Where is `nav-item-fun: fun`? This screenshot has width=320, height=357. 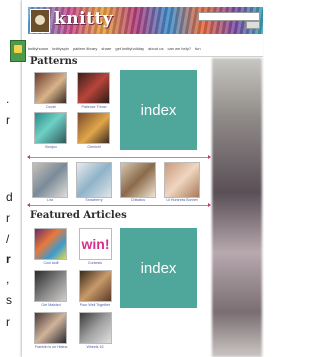
nav-item-fun: fun is located at coordinates (198, 48).